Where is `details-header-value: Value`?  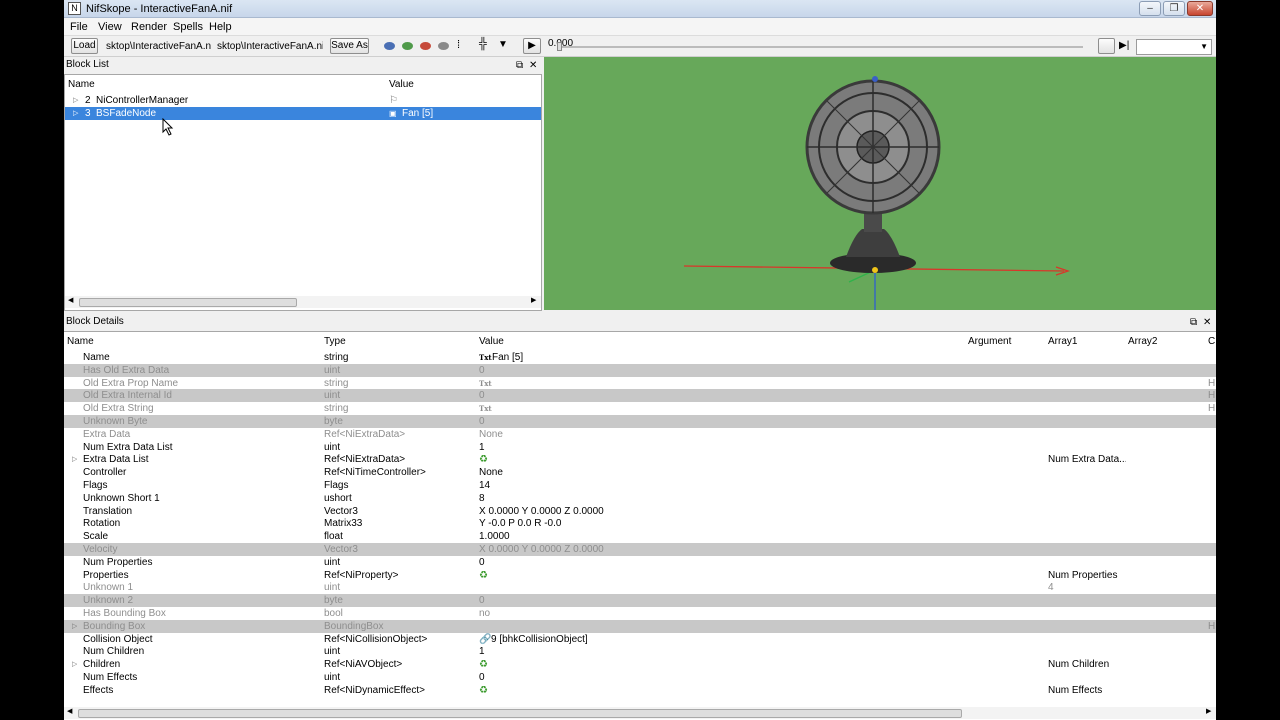 details-header-value: Value is located at coordinates (491, 342).